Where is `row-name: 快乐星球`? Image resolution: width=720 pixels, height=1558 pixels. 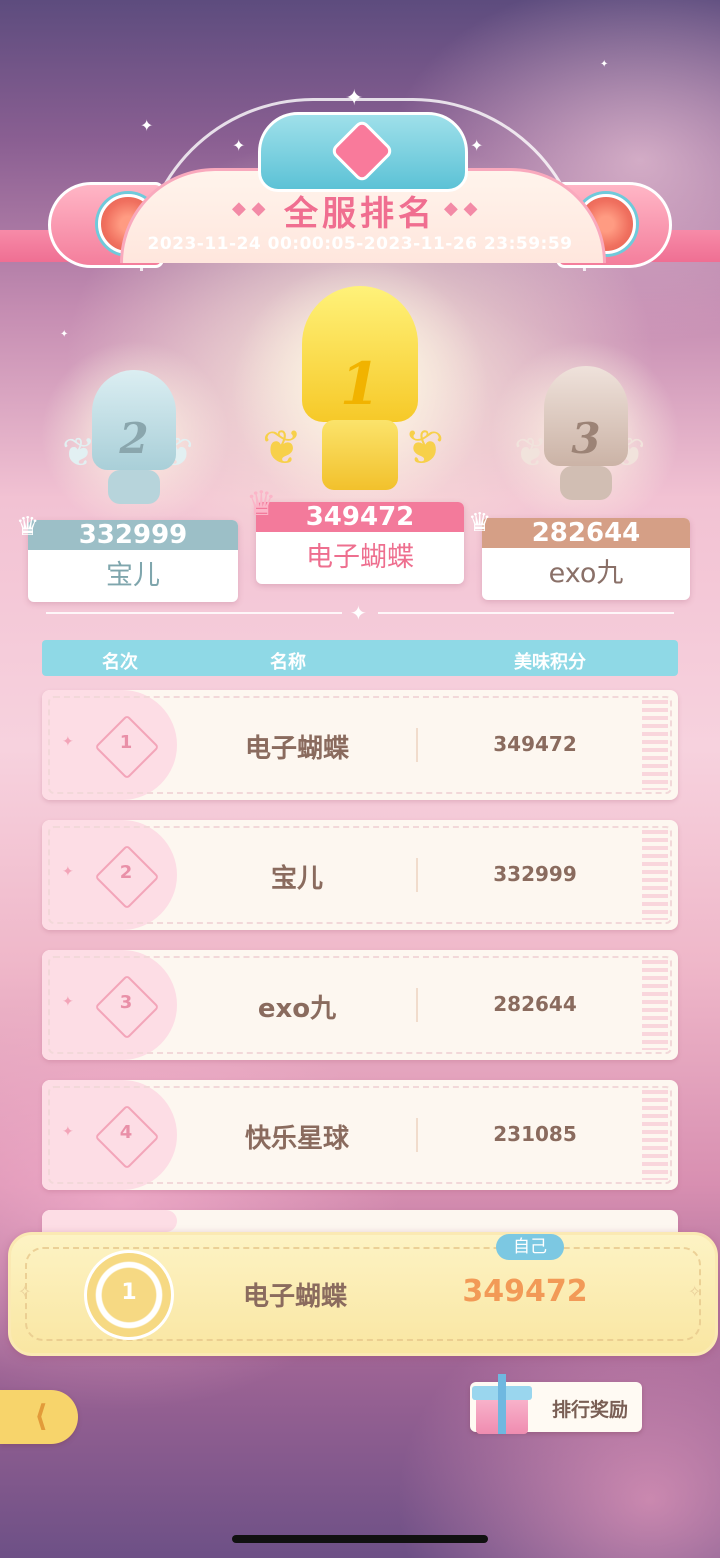 row-name: 快乐星球 is located at coordinates (296, 1139).